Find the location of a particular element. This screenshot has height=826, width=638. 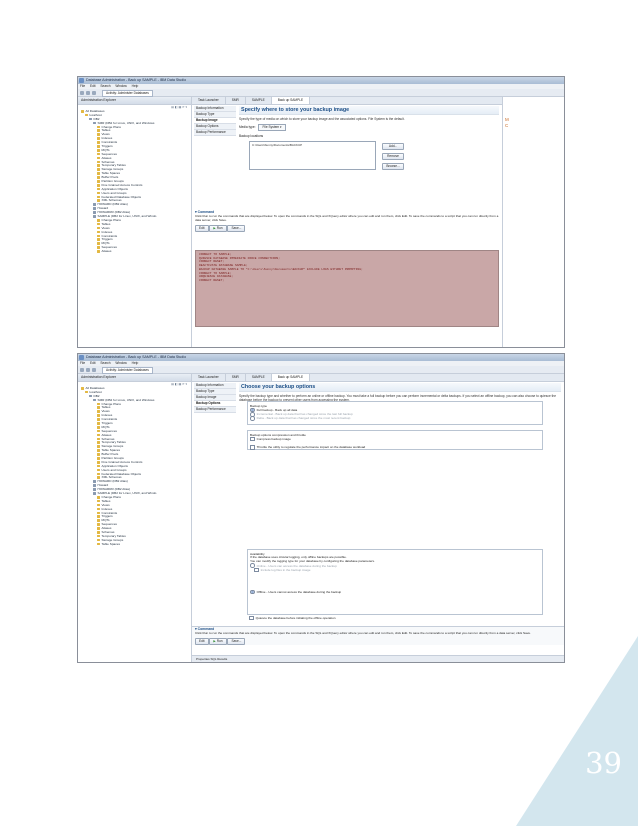

include-logs-checkbox: Include log files in the backup image is located at coordinates (395, 570).